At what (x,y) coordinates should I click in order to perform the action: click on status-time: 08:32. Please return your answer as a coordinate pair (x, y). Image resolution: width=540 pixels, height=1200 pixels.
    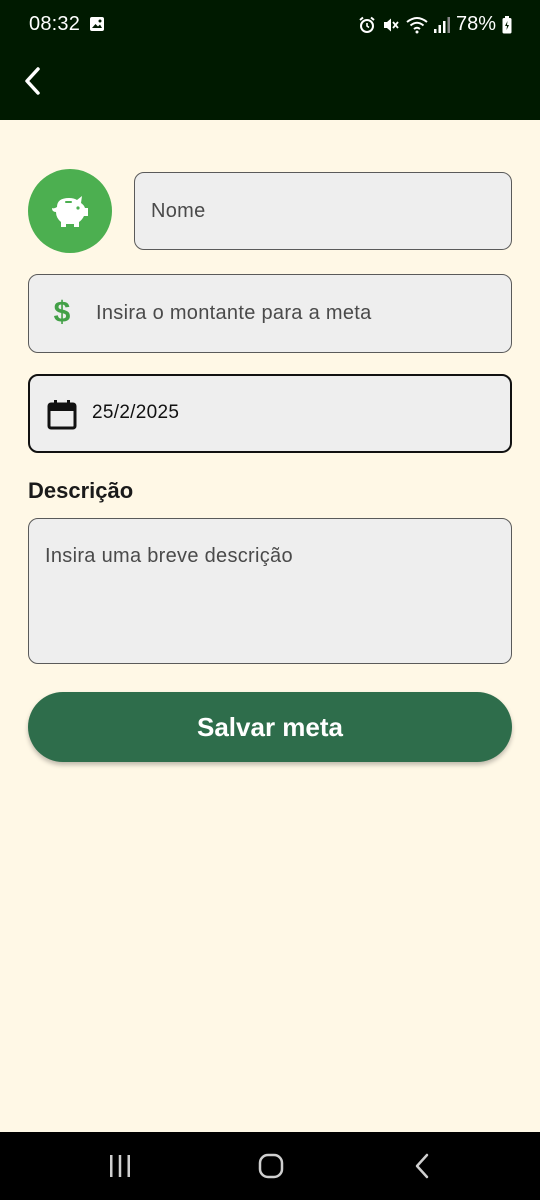
    Looking at the image, I should click on (55, 24).